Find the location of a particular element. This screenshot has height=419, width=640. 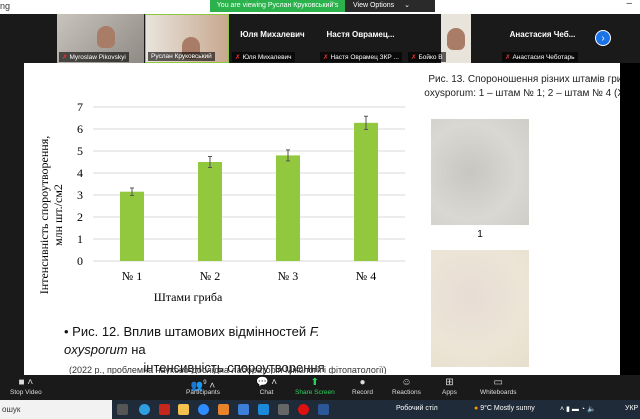

participant-name: ✗ Myroslaw Pikovskyi is located at coordinates (94, 57).